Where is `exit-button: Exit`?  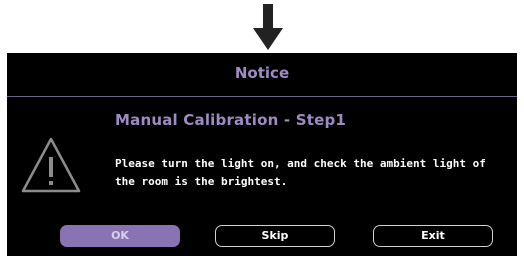 exit-button: Exit is located at coordinates (433, 236).